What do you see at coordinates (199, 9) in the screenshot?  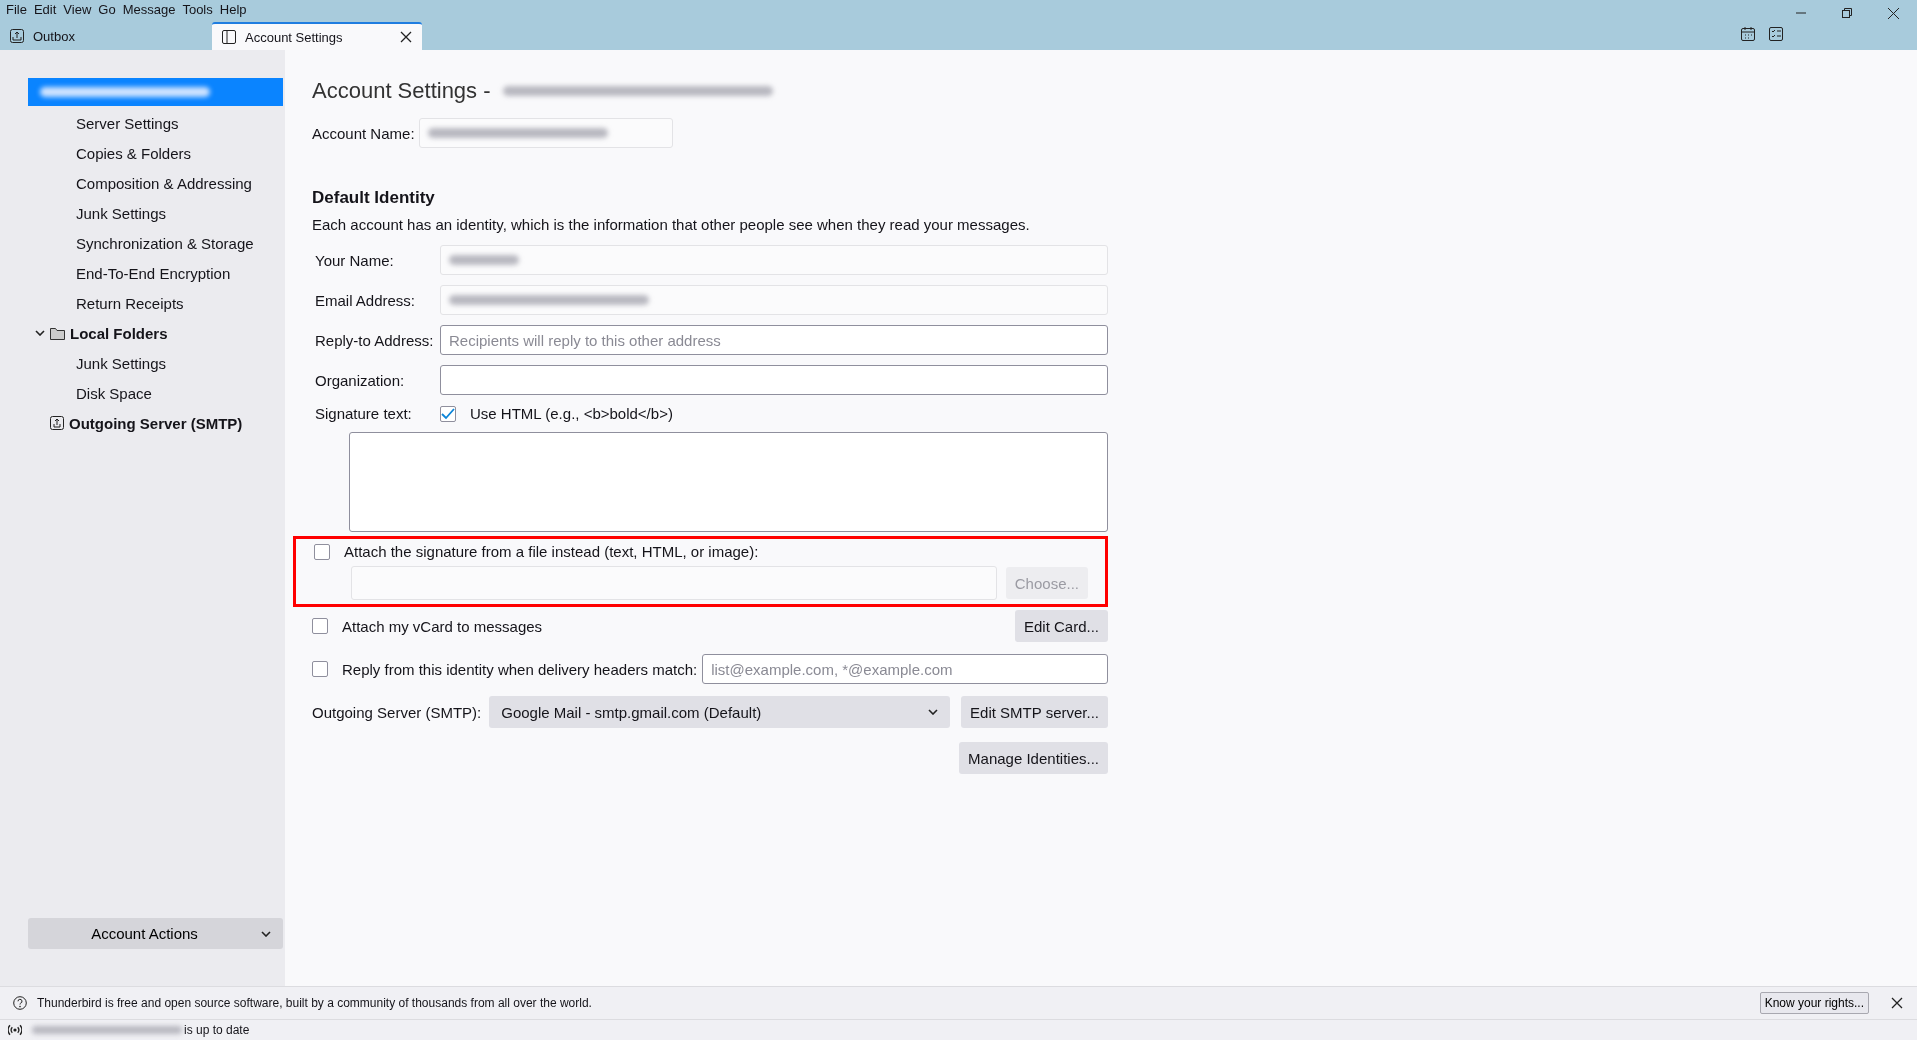 I see `menu-item: Tools` at bounding box center [199, 9].